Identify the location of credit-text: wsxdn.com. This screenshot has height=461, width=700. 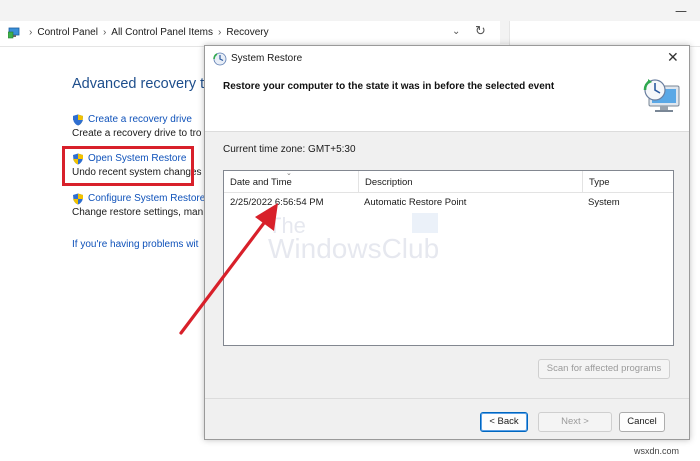
(657, 451).